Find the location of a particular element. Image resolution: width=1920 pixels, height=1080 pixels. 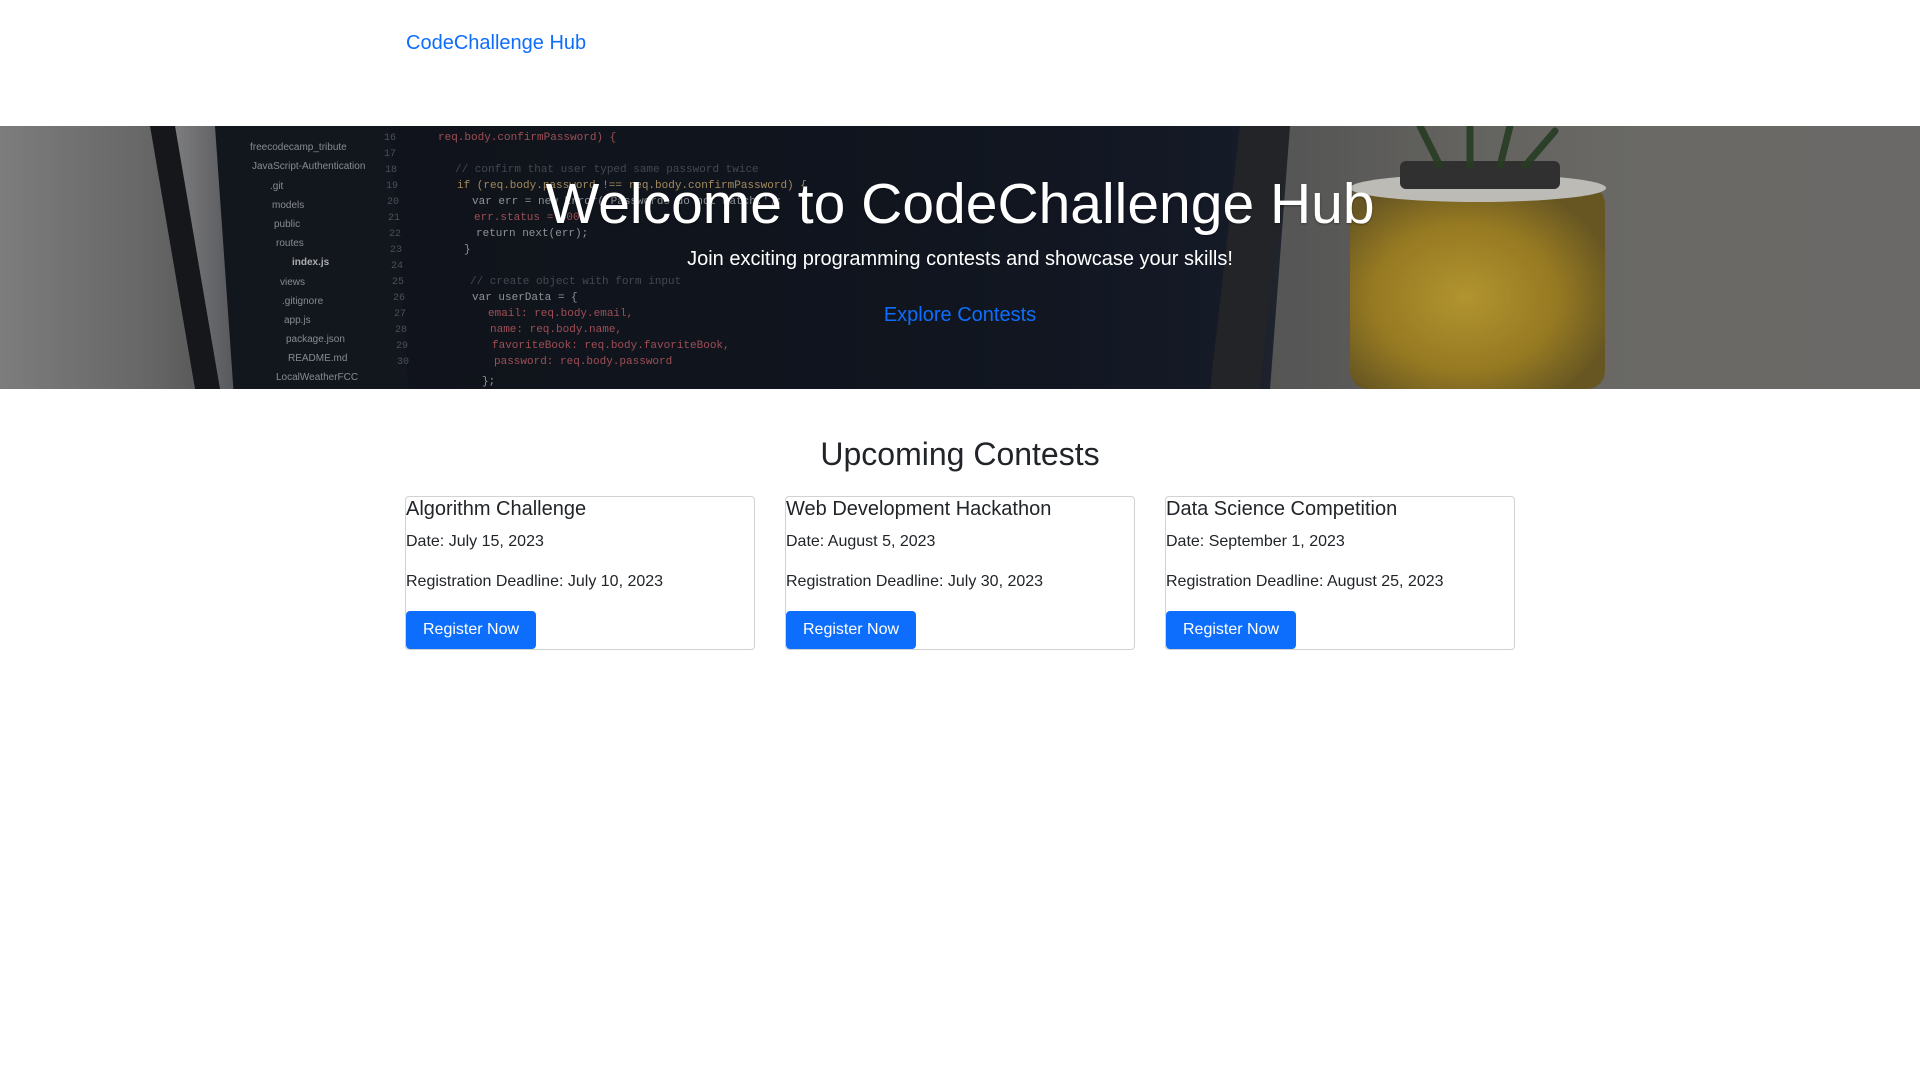

hero-title: Welcome to CodeChallenge Hub is located at coordinates (960, 204).